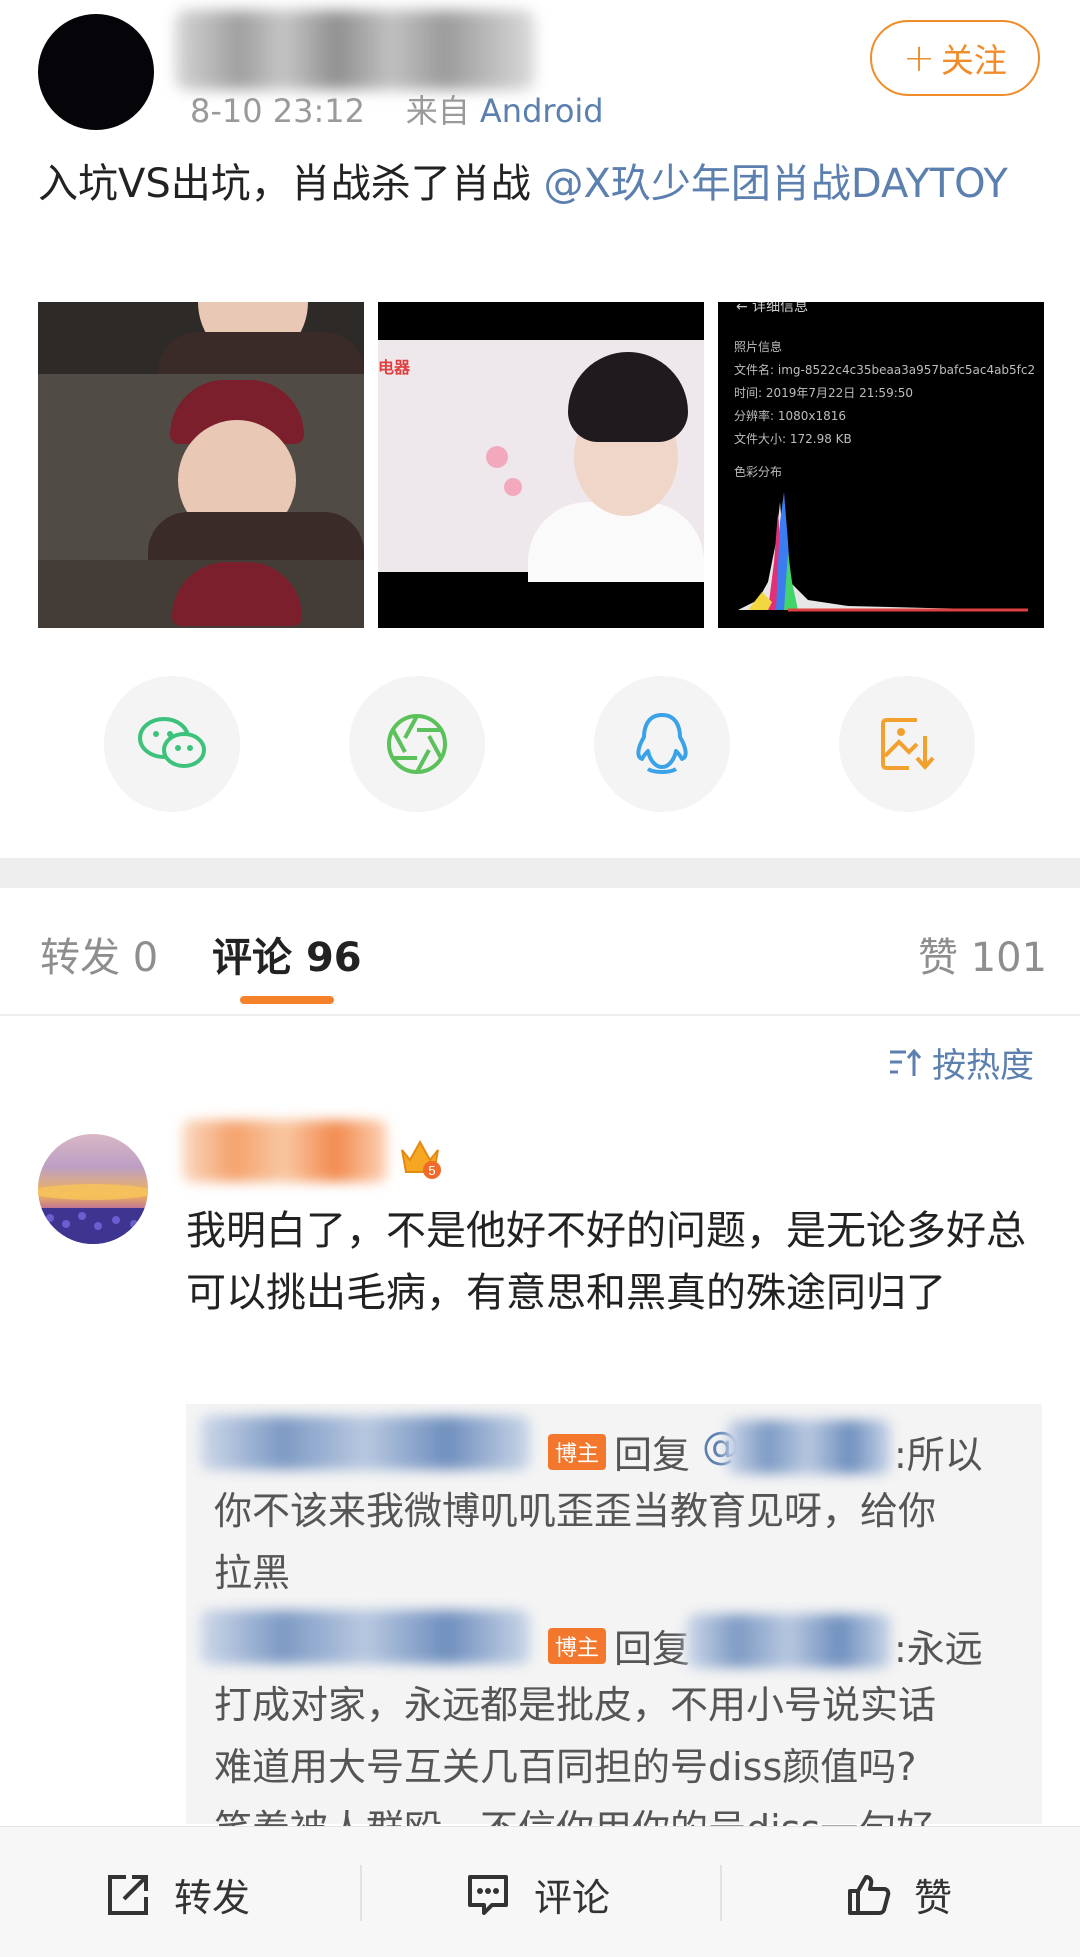 The width and height of the screenshot is (1080, 1957). I want to click on vip-level: 5, so click(431, 1170).